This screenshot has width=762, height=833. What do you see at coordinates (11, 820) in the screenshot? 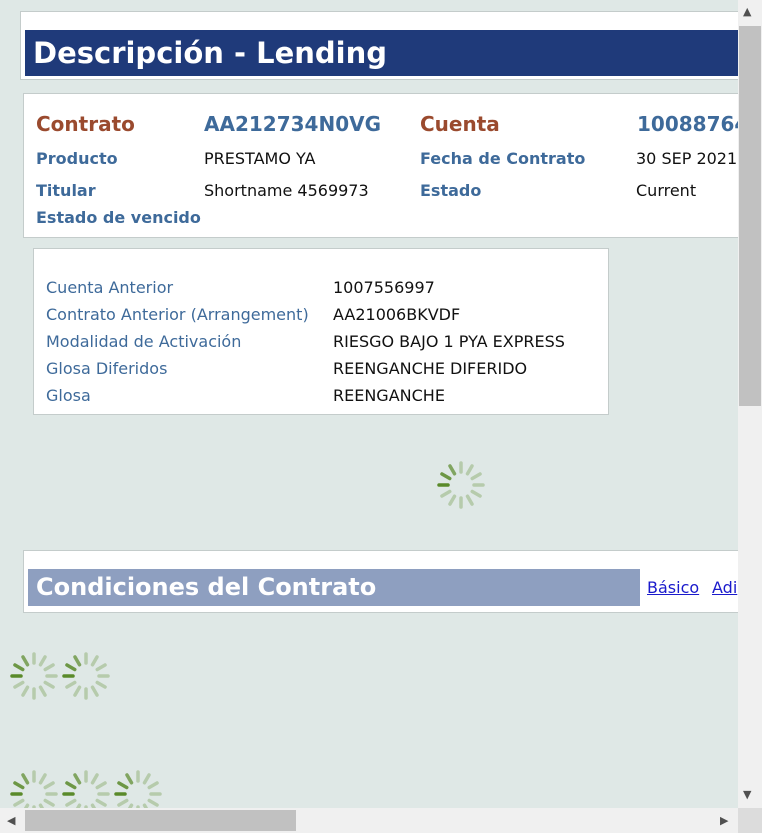
I see `arrow-left-icon: ◀` at bounding box center [11, 820].